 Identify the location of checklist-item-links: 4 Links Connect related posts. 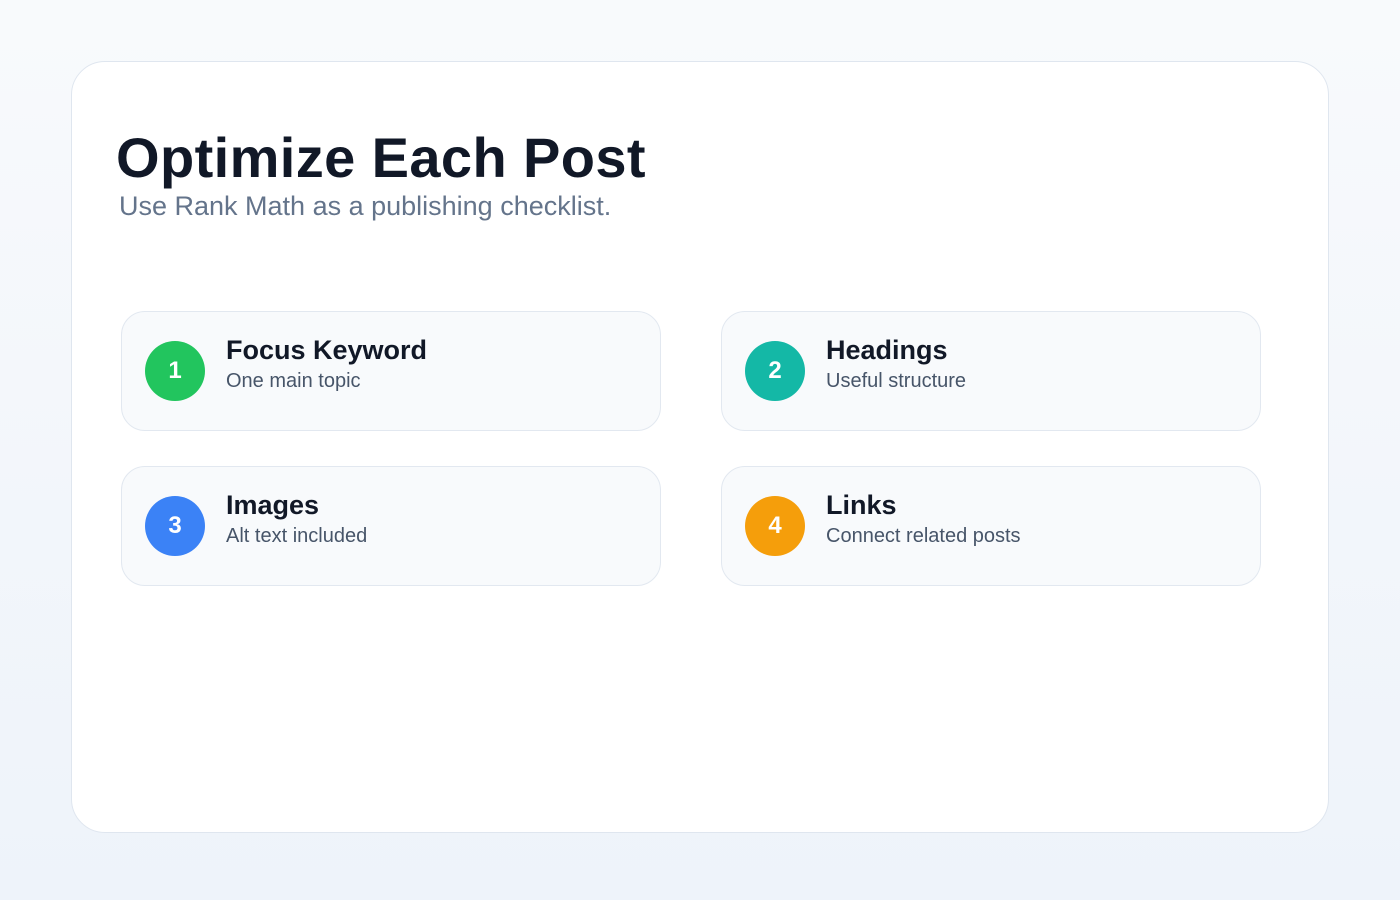
(991, 526).